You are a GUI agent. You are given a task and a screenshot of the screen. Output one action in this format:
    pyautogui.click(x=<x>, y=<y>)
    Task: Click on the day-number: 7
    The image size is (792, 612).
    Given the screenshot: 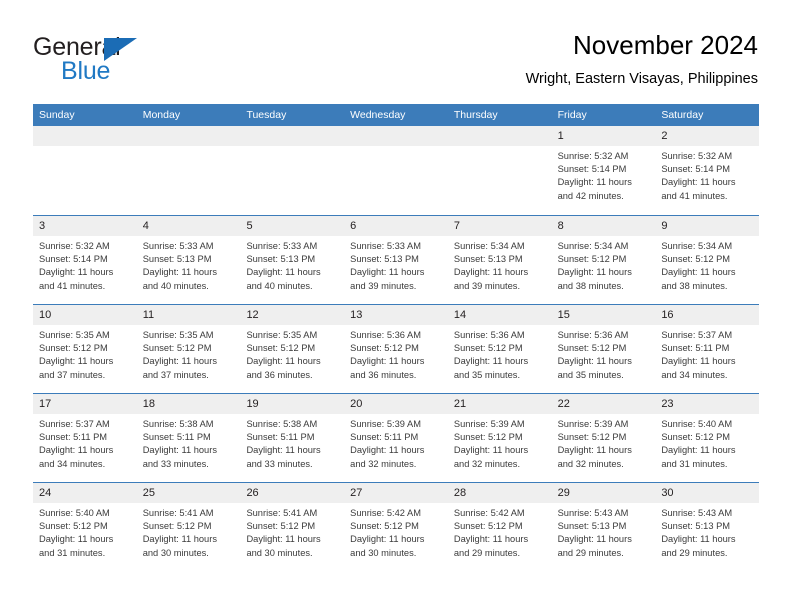 What is the action you would take?
    pyautogui.click(x=456, y=226)
    